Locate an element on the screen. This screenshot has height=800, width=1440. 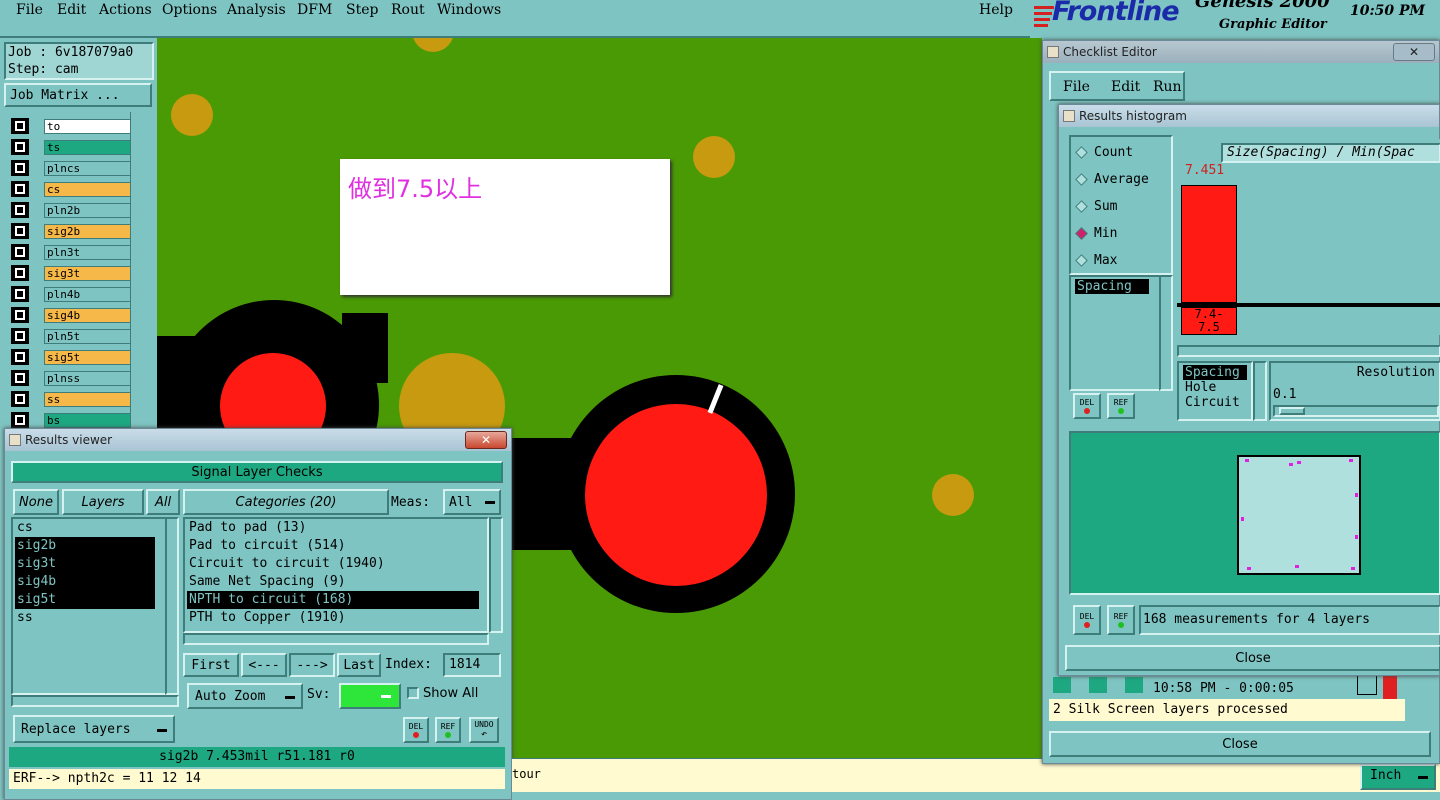
spacing-list-item: Spacing is located at coordinates (1112, 286).